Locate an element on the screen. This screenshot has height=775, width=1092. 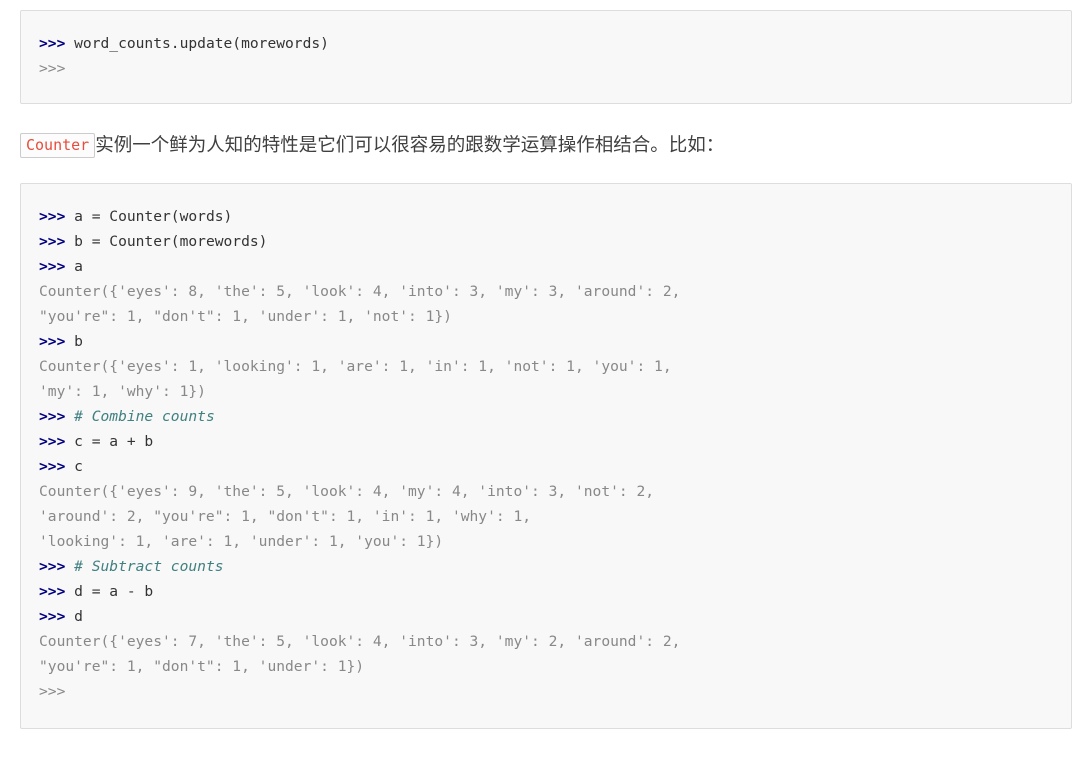
paragraph-text: 实例一个鲜为人知的特性是它们可以很容易的跟数学运算操作相结合。比如： is located at coordinates (410, 145).